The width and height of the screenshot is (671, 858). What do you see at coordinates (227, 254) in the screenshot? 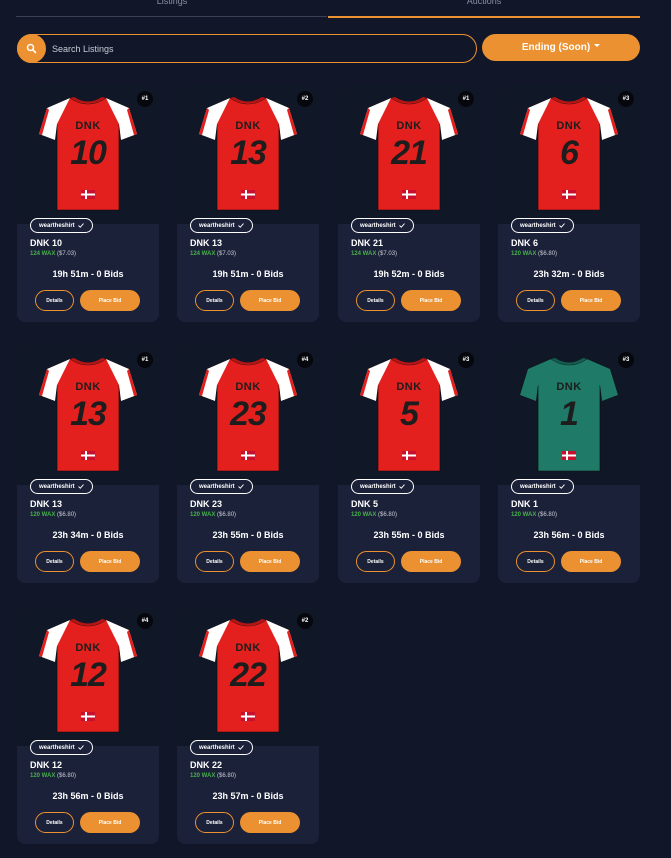
I see `price-usd: ($7.03)` at bounding box center [227, 254].